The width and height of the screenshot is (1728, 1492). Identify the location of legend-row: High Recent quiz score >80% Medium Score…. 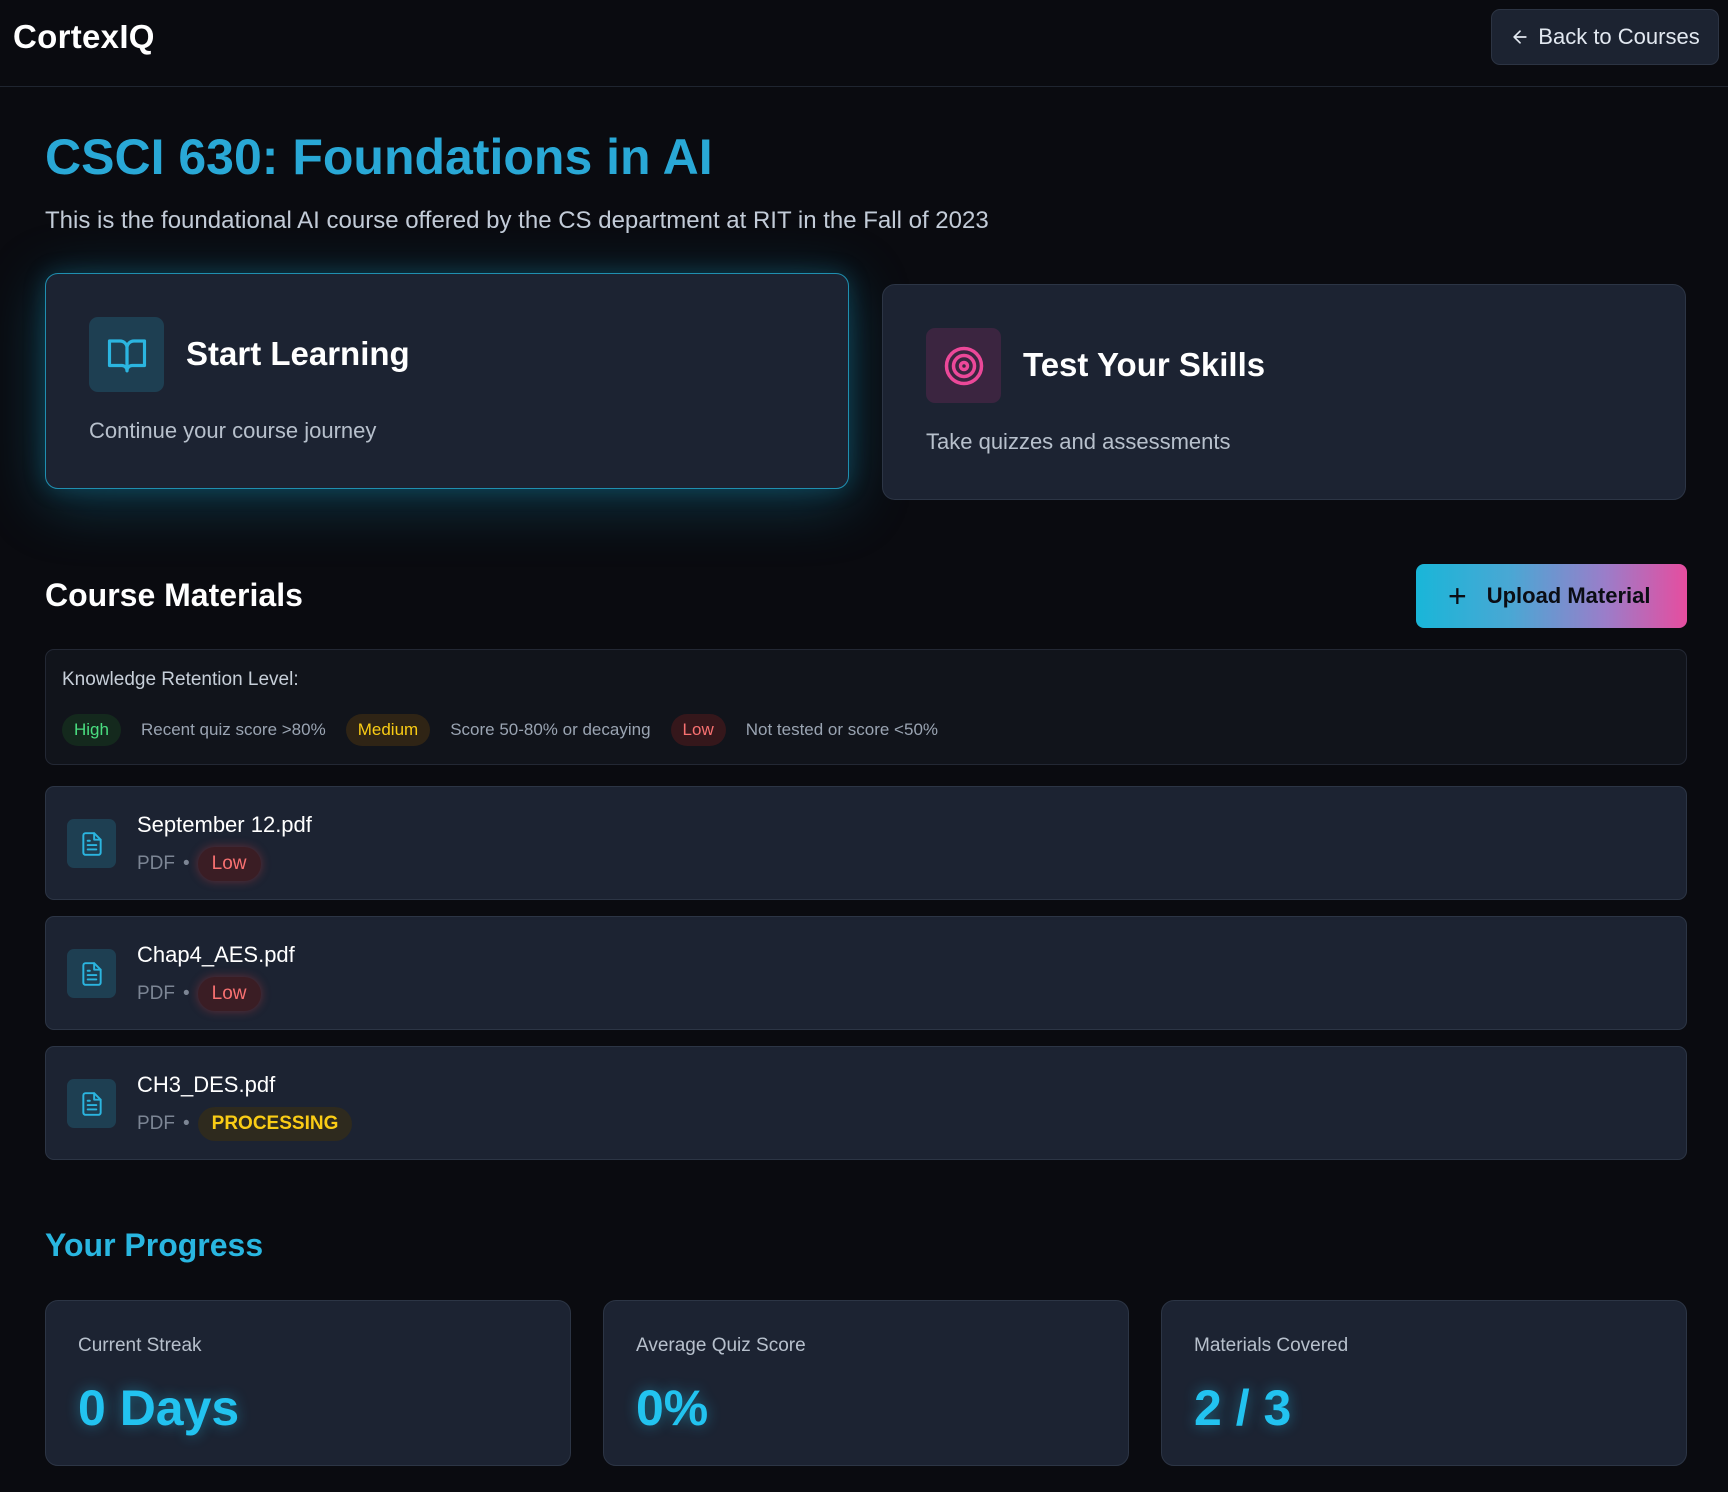
(500, 730).